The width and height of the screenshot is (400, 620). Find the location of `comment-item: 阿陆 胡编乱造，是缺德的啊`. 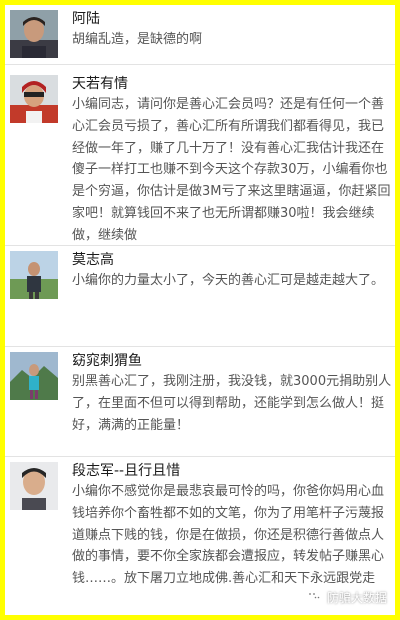

comment-item: 阿陆 胡编乱造，是缺德的啊 is located at coordinates (200, 35).